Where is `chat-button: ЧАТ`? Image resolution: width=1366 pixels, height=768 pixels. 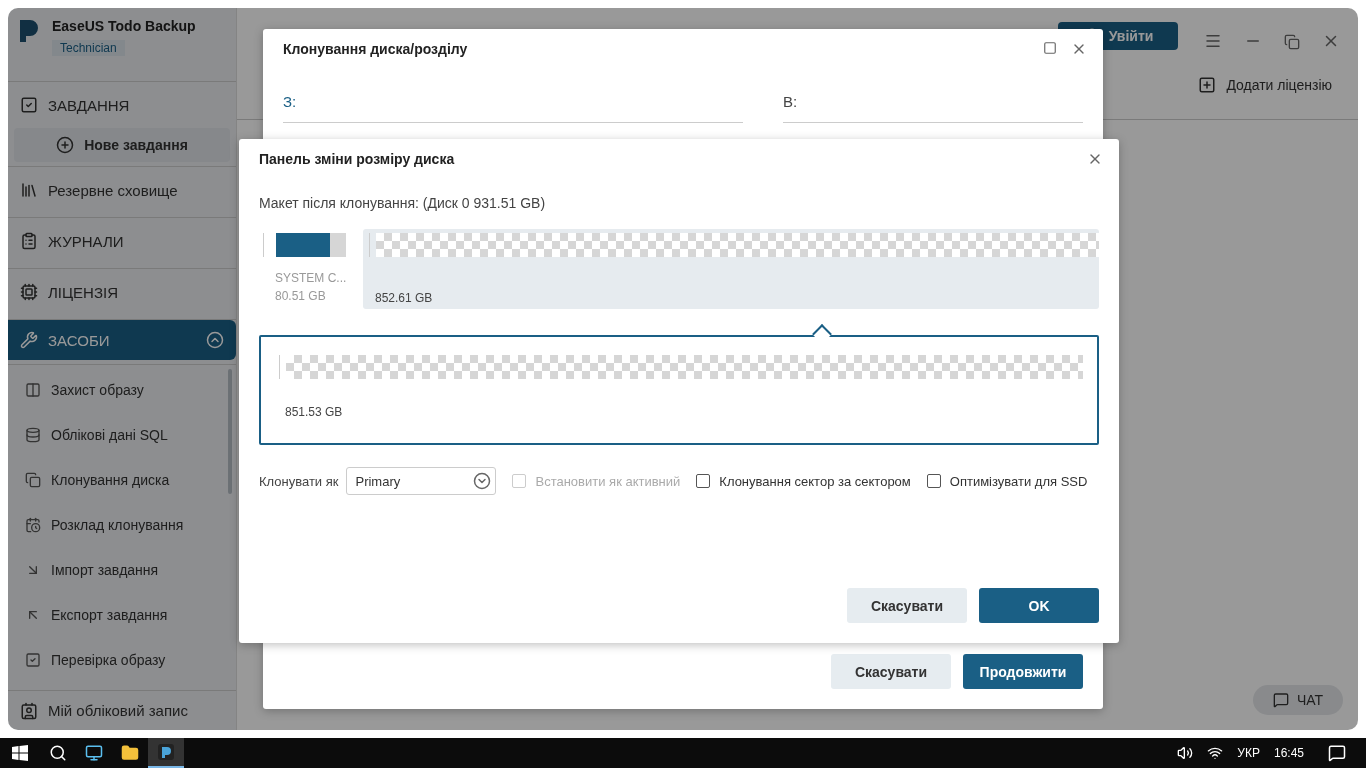 chat-button: ЧАТ is located at coordinates (1298, 700).